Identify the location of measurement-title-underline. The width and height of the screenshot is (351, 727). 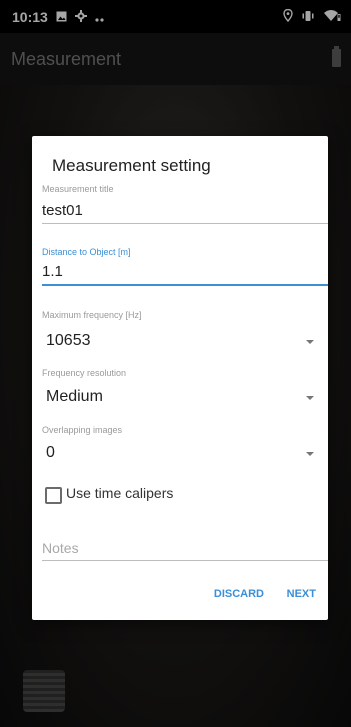
(185, 223).